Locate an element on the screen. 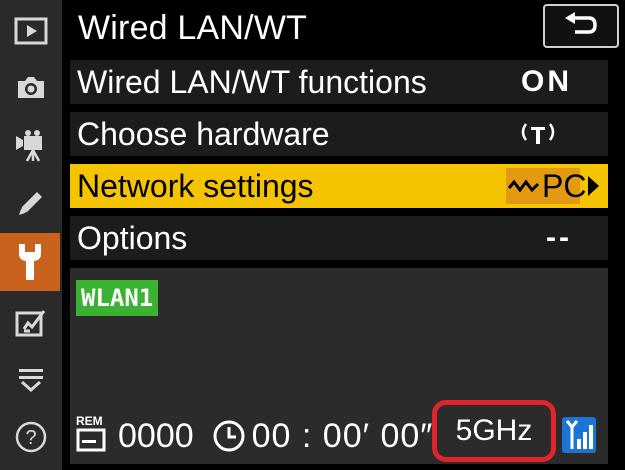 This screenshot has height=470, width=625. menu-item-value: -- is located at coordinates (559, 237).